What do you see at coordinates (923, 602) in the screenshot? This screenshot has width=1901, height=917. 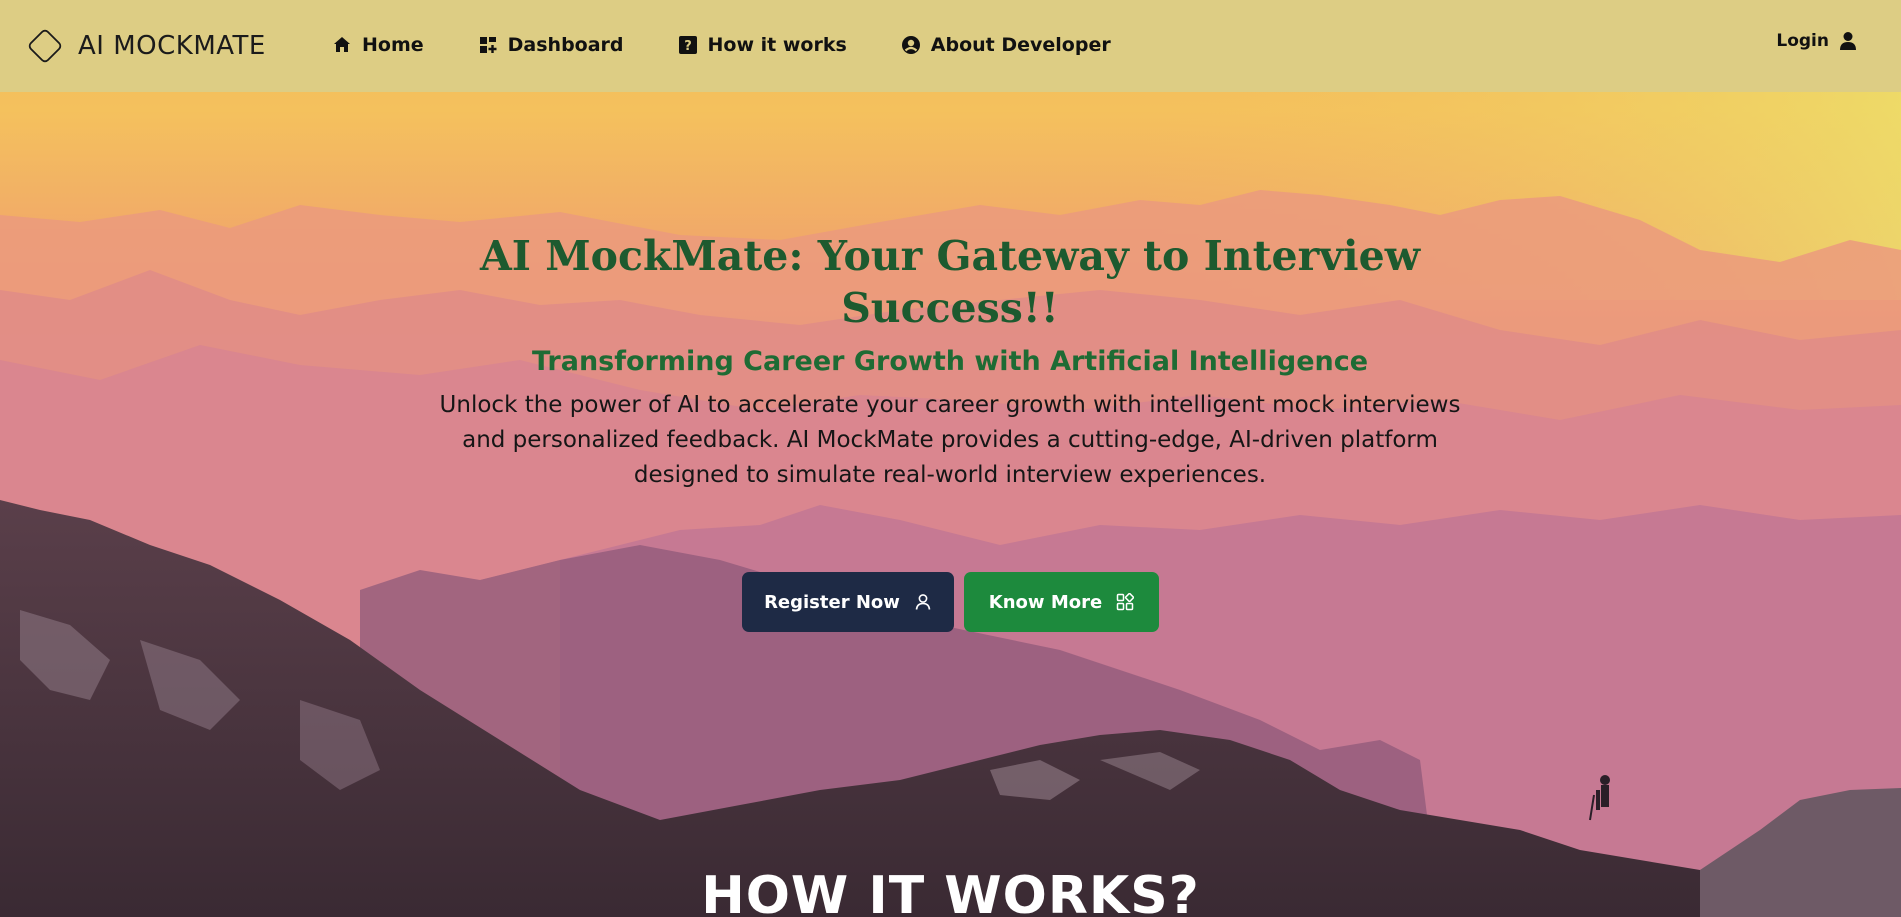 I see `user-outline-icon` at bounding box center [923, 602].